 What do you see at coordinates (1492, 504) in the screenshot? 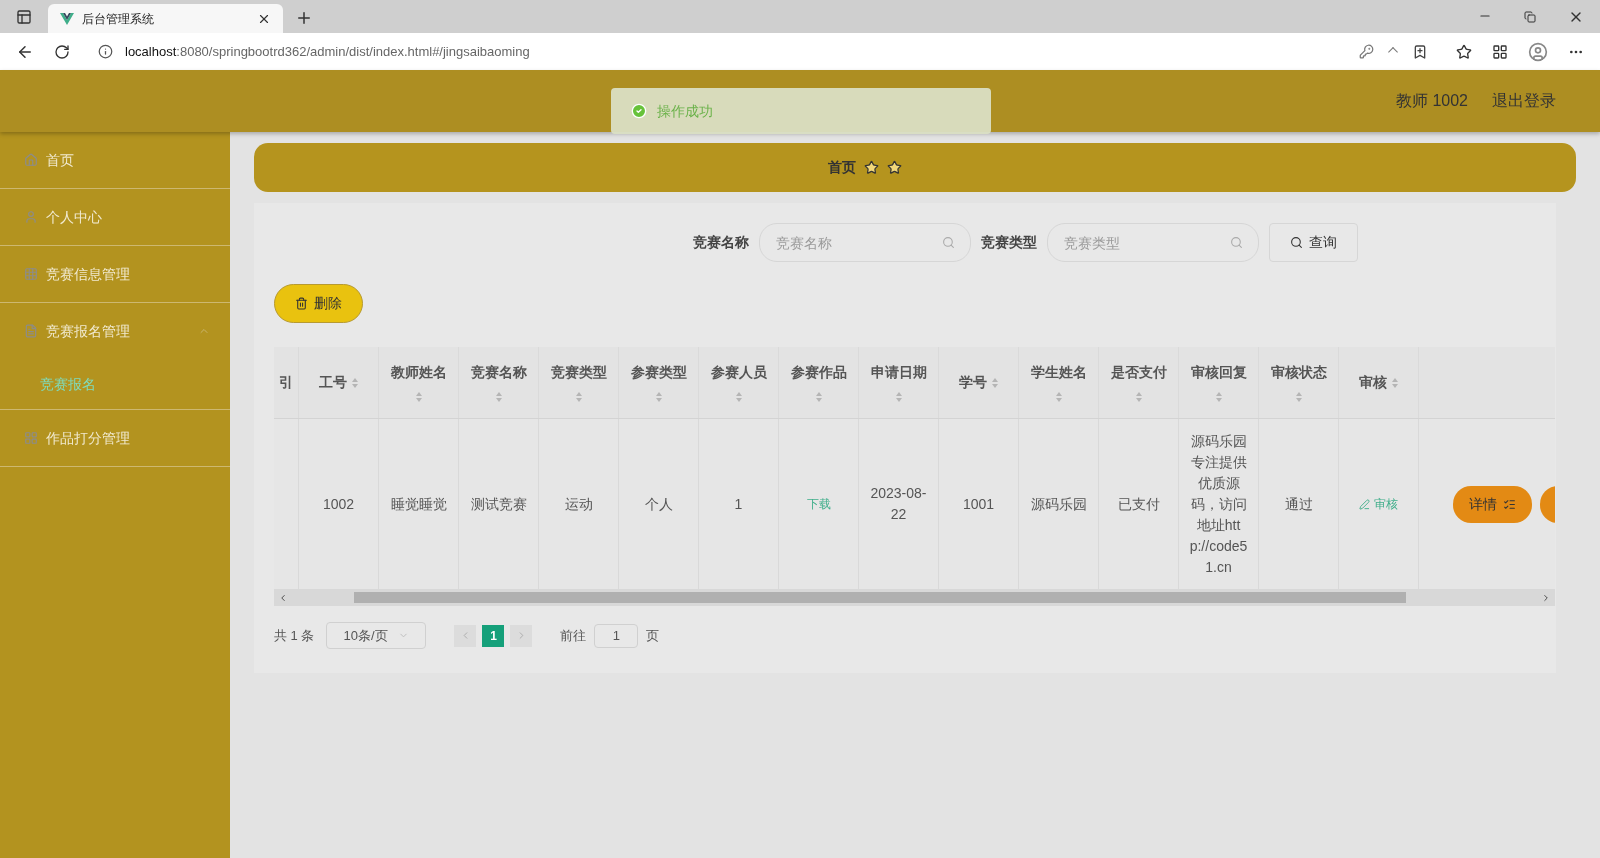
I see `detail-button: 详情` at bounding box center [1492, 504].